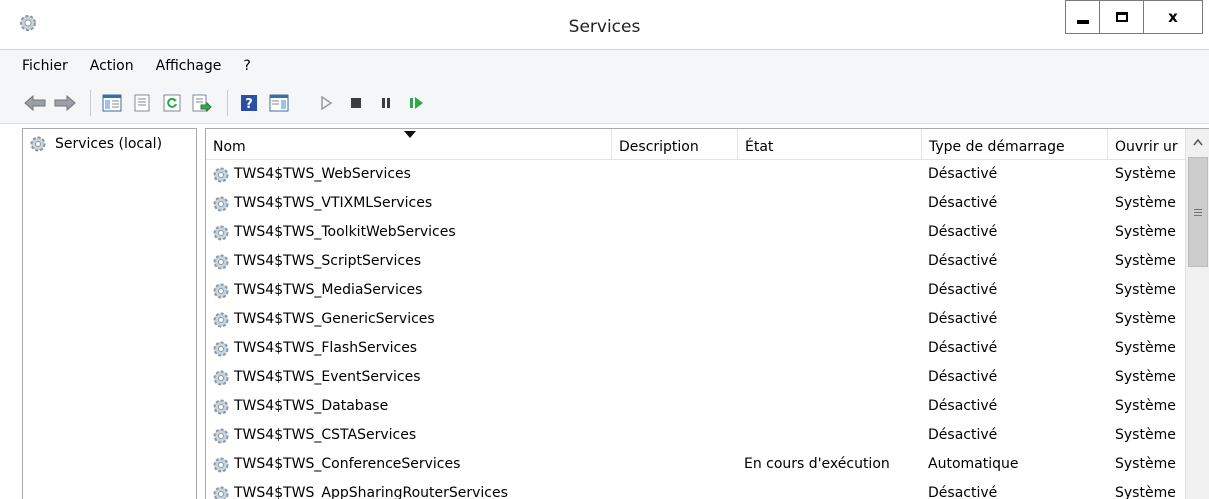  I want to click on scroll-up-button, so click(1197, 142).